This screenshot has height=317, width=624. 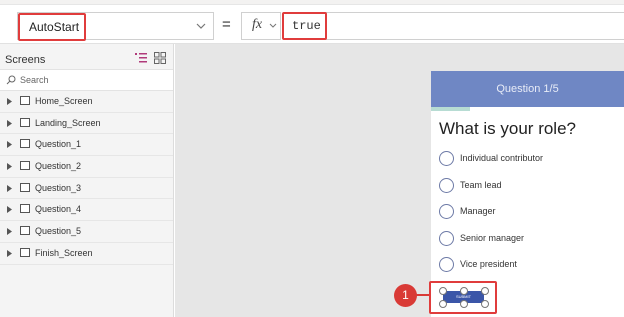 I want to click on property-dropdown: AutoStart, so click(x=115, y=26).